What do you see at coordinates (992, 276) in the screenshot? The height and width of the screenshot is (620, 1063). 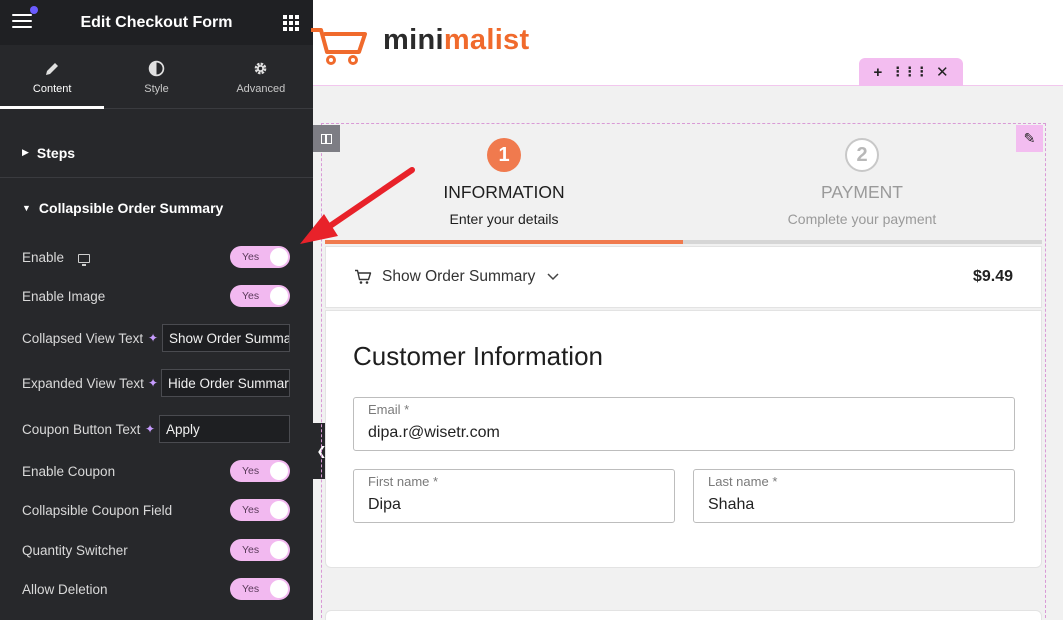 I see `order-total-price: $9.49` at bounding box center [992, 276].